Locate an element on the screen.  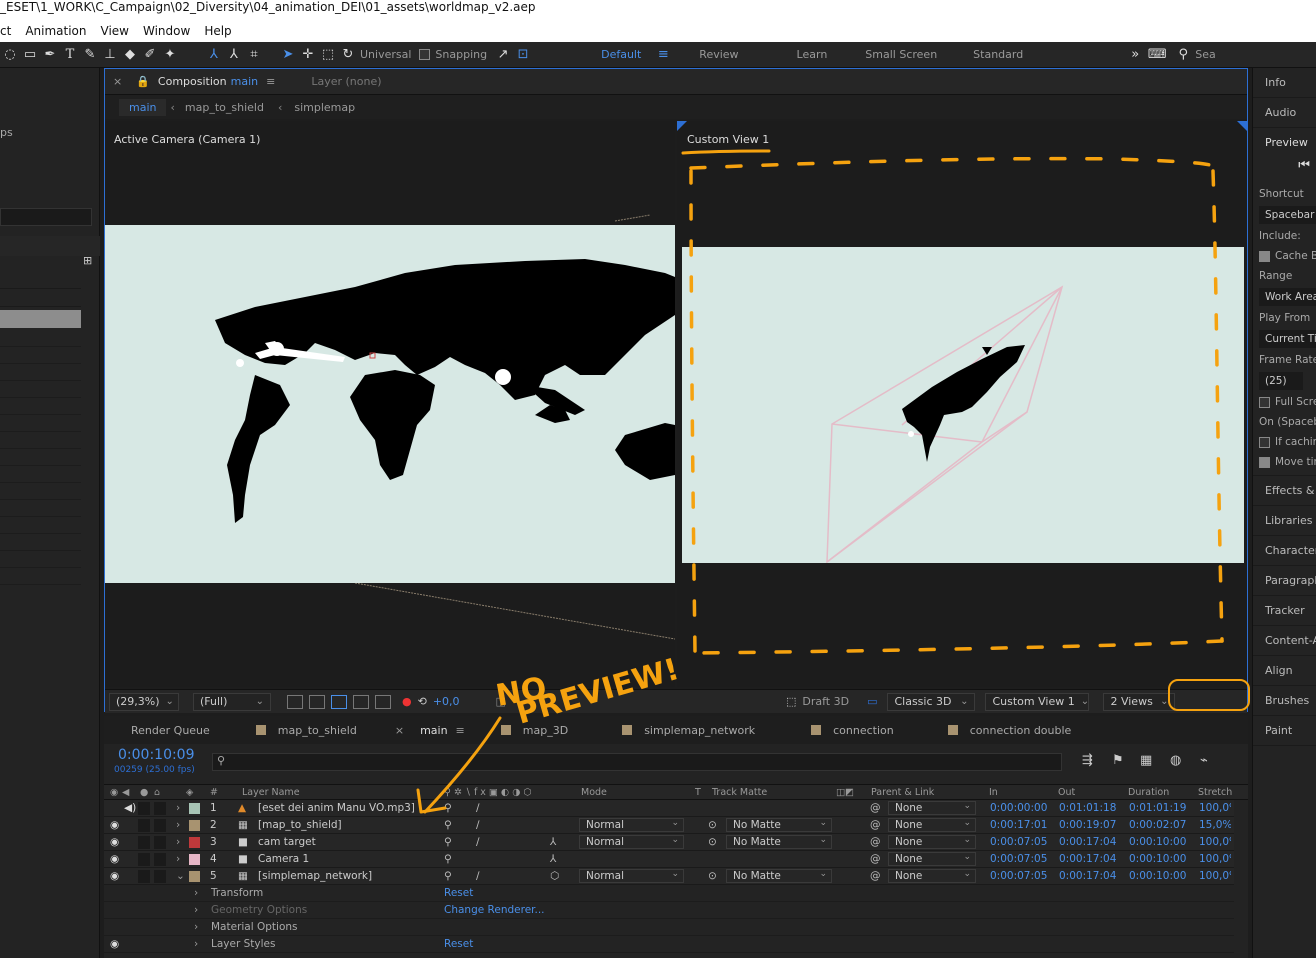
project-row is located at coordinates (40, 298).